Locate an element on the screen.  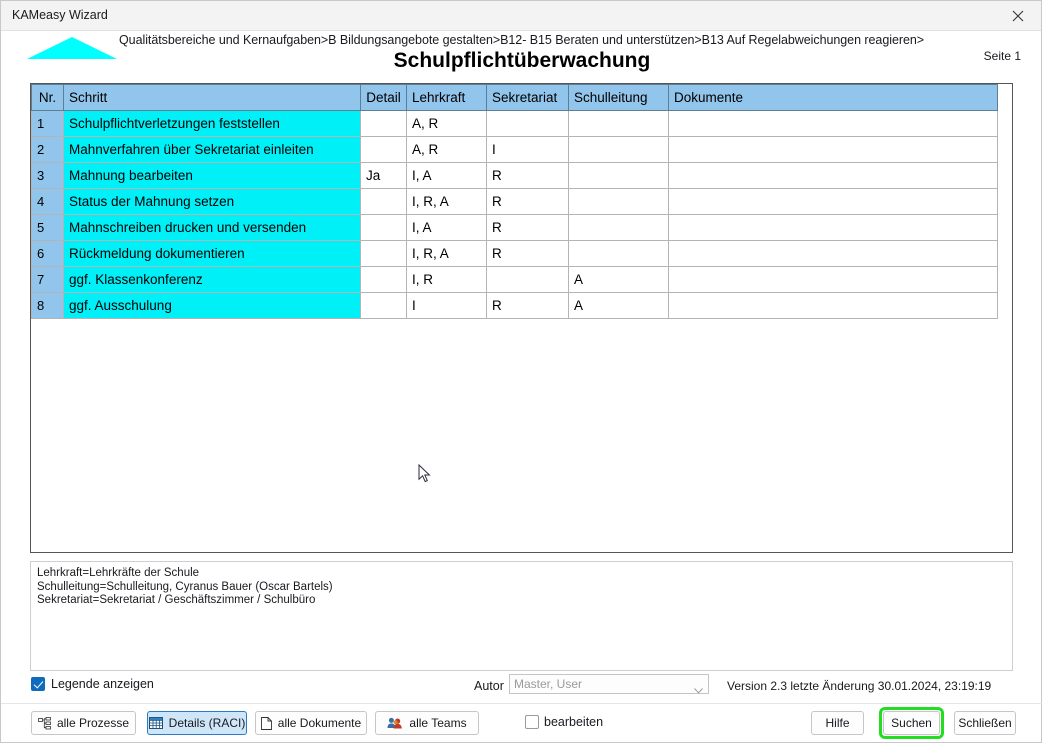
all-teams-label: alle Teams is located at coordinates (438, 723).